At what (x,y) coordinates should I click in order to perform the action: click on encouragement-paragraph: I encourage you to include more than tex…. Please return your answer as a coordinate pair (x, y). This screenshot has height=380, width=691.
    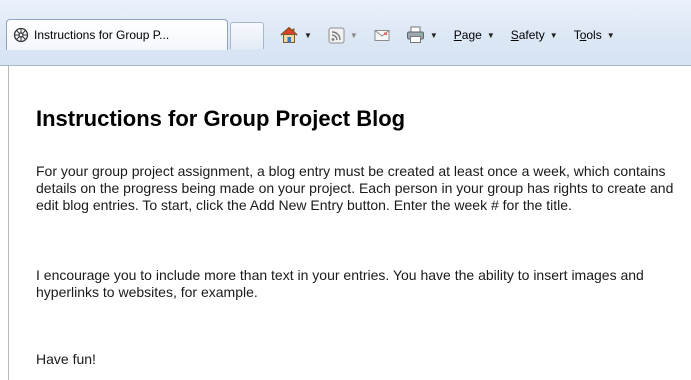
    Looking at the image, I should click on (340, 283).